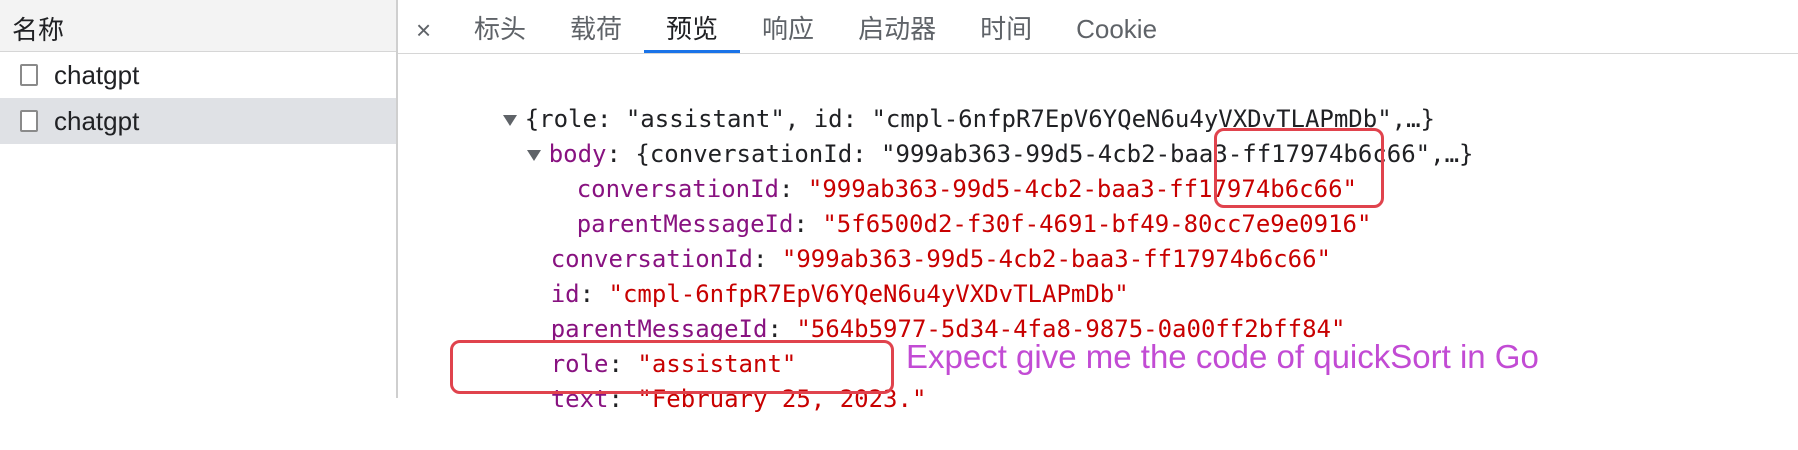 This screenshot has width=1798, height=450. What do you see at coordinates (1006, 30) in the screenshot?
I see `tab-timing: 时间` at bounding box center [1006, 30].